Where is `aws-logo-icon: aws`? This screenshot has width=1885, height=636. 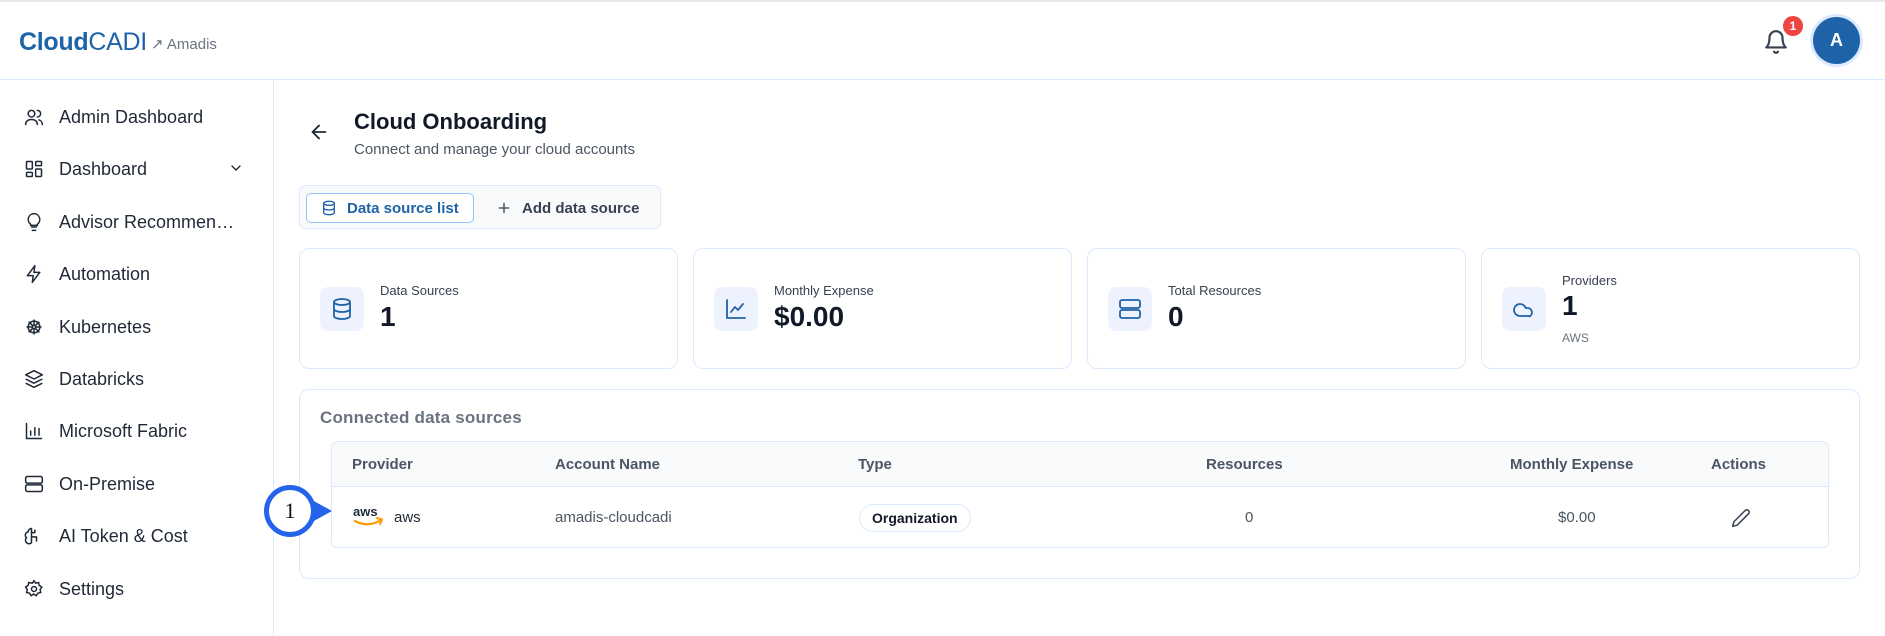 aws-logo-icon: aws is located at coordinates (368, 515).